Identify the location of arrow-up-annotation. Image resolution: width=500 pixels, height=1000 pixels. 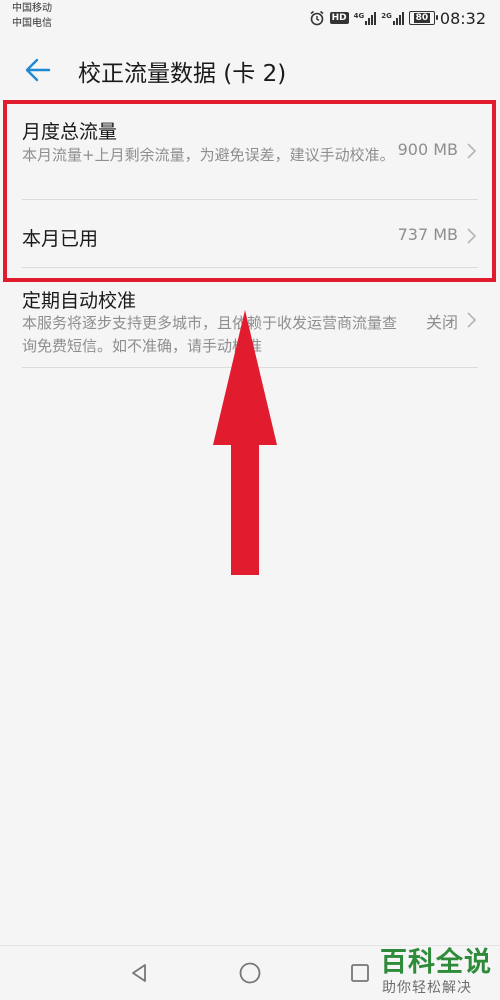
(245, 442).